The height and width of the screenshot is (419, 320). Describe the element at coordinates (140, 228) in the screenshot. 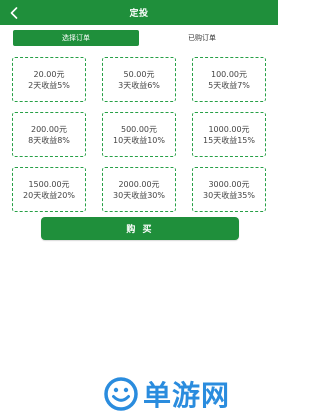

I see `buy-button: 购 买` at that location.